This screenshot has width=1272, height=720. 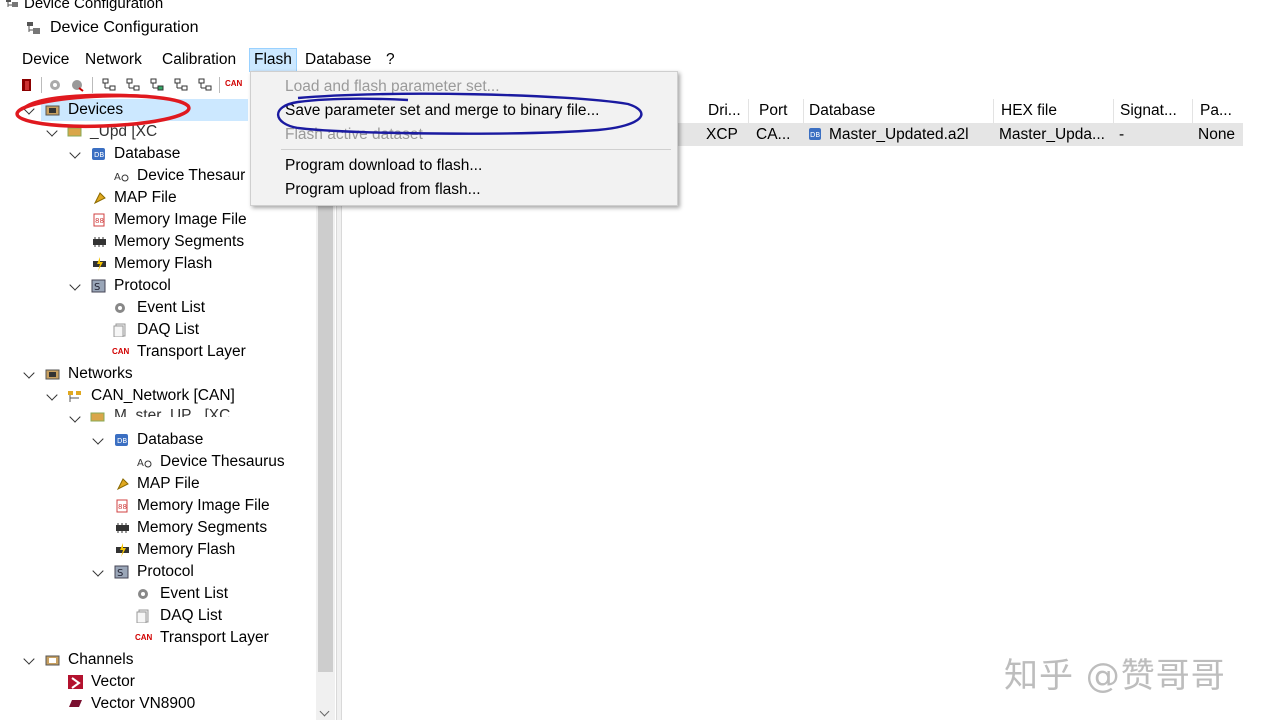 What do you see at coordinates (101, 660) in the screenshot?
I see `tree-item-channels: Channels` at bounding box center [101, 660].